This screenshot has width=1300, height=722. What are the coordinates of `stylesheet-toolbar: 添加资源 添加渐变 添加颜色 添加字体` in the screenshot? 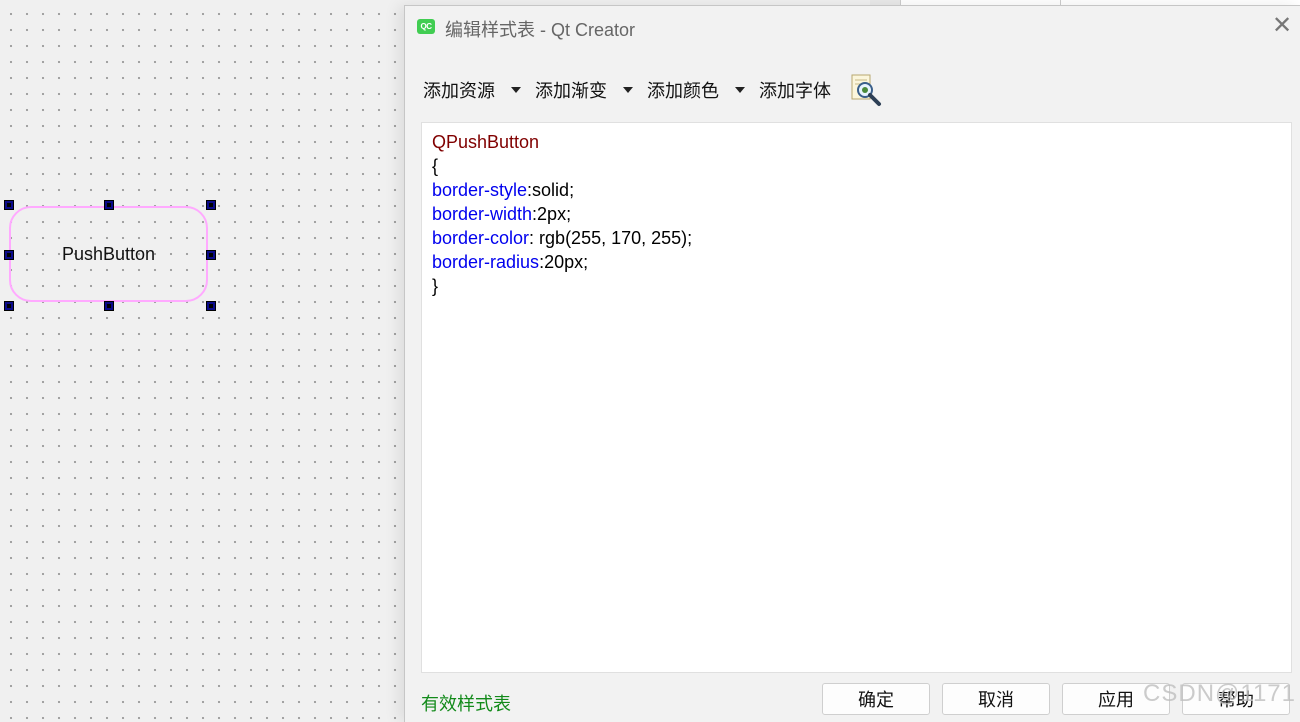 It's located at (653, 90).